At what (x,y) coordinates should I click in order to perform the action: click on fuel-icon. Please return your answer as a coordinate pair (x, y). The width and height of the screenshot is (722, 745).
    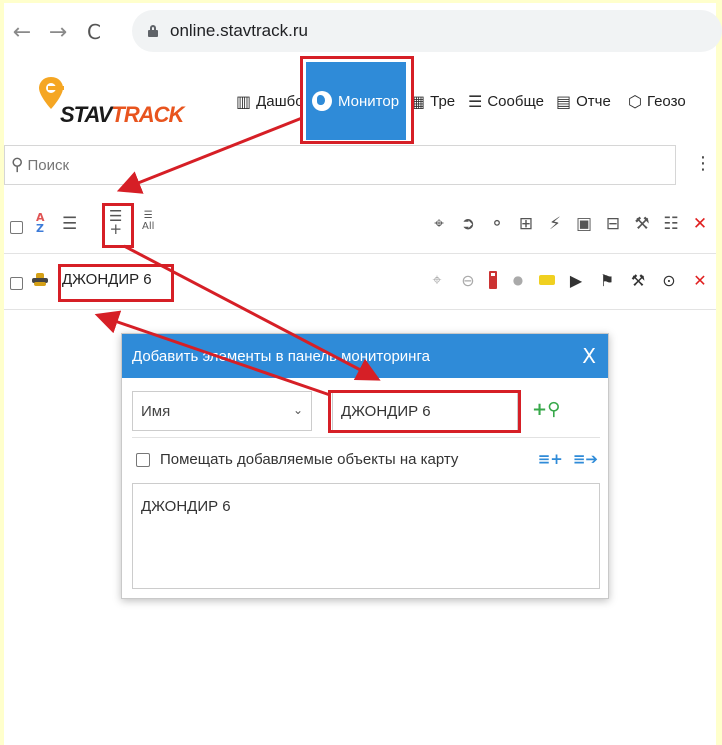
    Looking at the image, I should click on (547, 280).